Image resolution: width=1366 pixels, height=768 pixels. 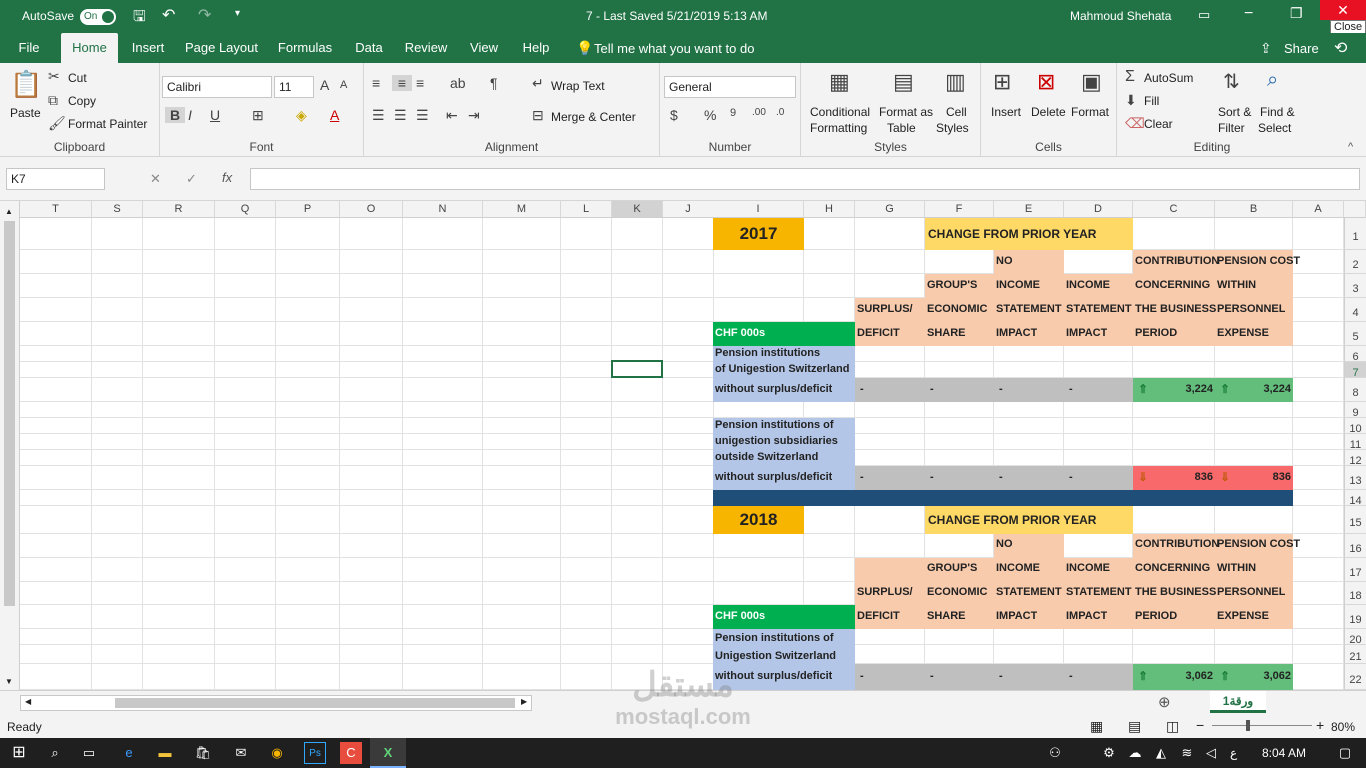 What do you see at coordinates (155, 179) in the screenshot?
I see `cancel-icon: ✕` at bounding box center [155, 179].